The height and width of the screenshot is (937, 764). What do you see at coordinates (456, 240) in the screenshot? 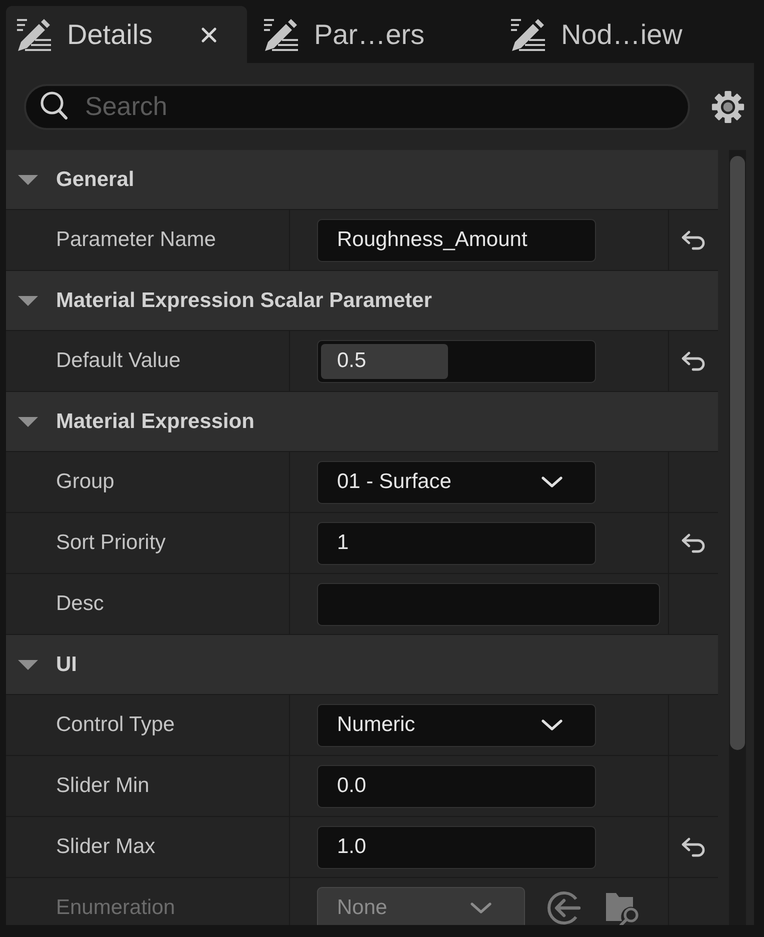
I see `text-field: Roughness_Amount` at bounding box center [456, 240].